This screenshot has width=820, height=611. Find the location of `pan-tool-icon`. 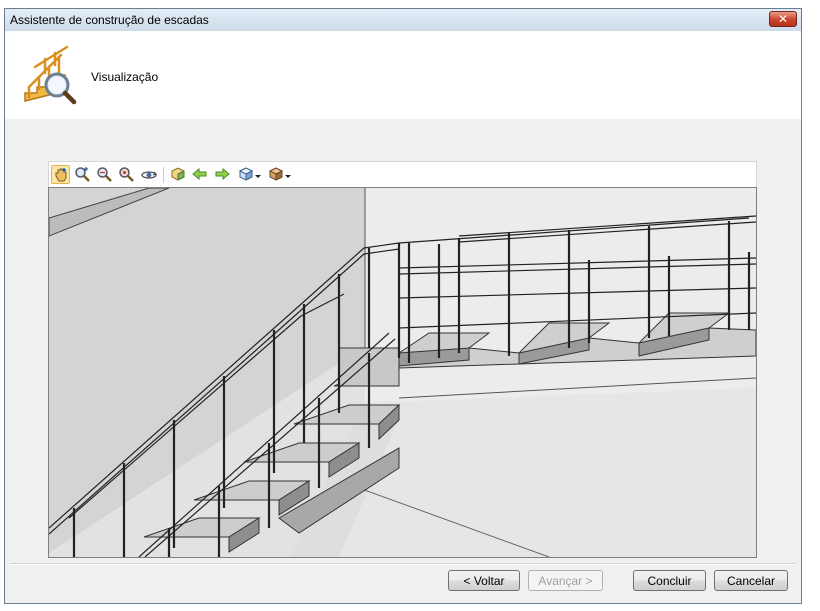

pan-tool-icon is located at coordinates (61, 175).